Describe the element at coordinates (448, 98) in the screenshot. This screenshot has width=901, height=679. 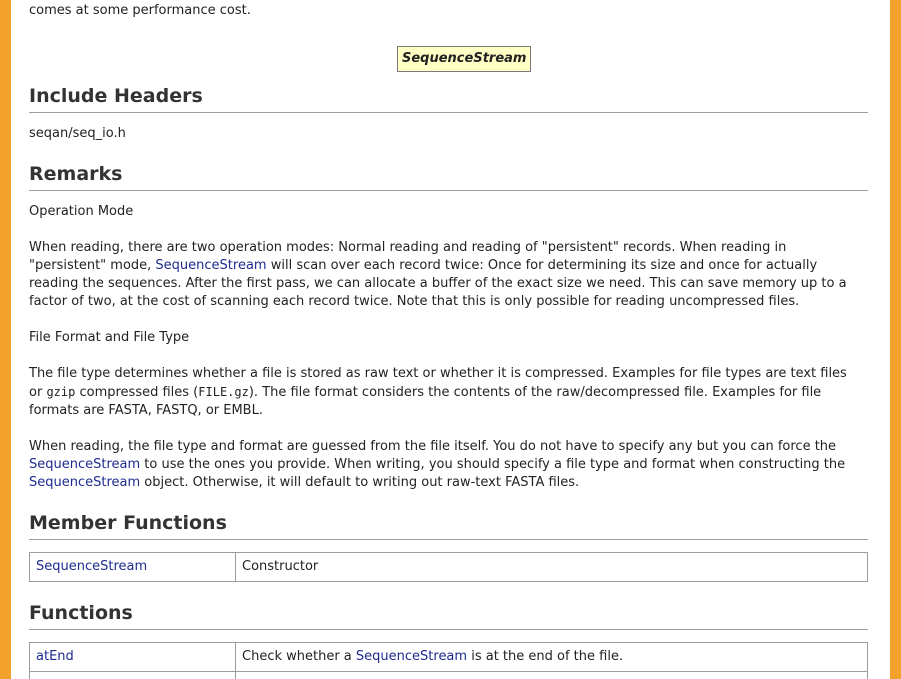
I see `include-headers-heading: Include Headers` at that location.